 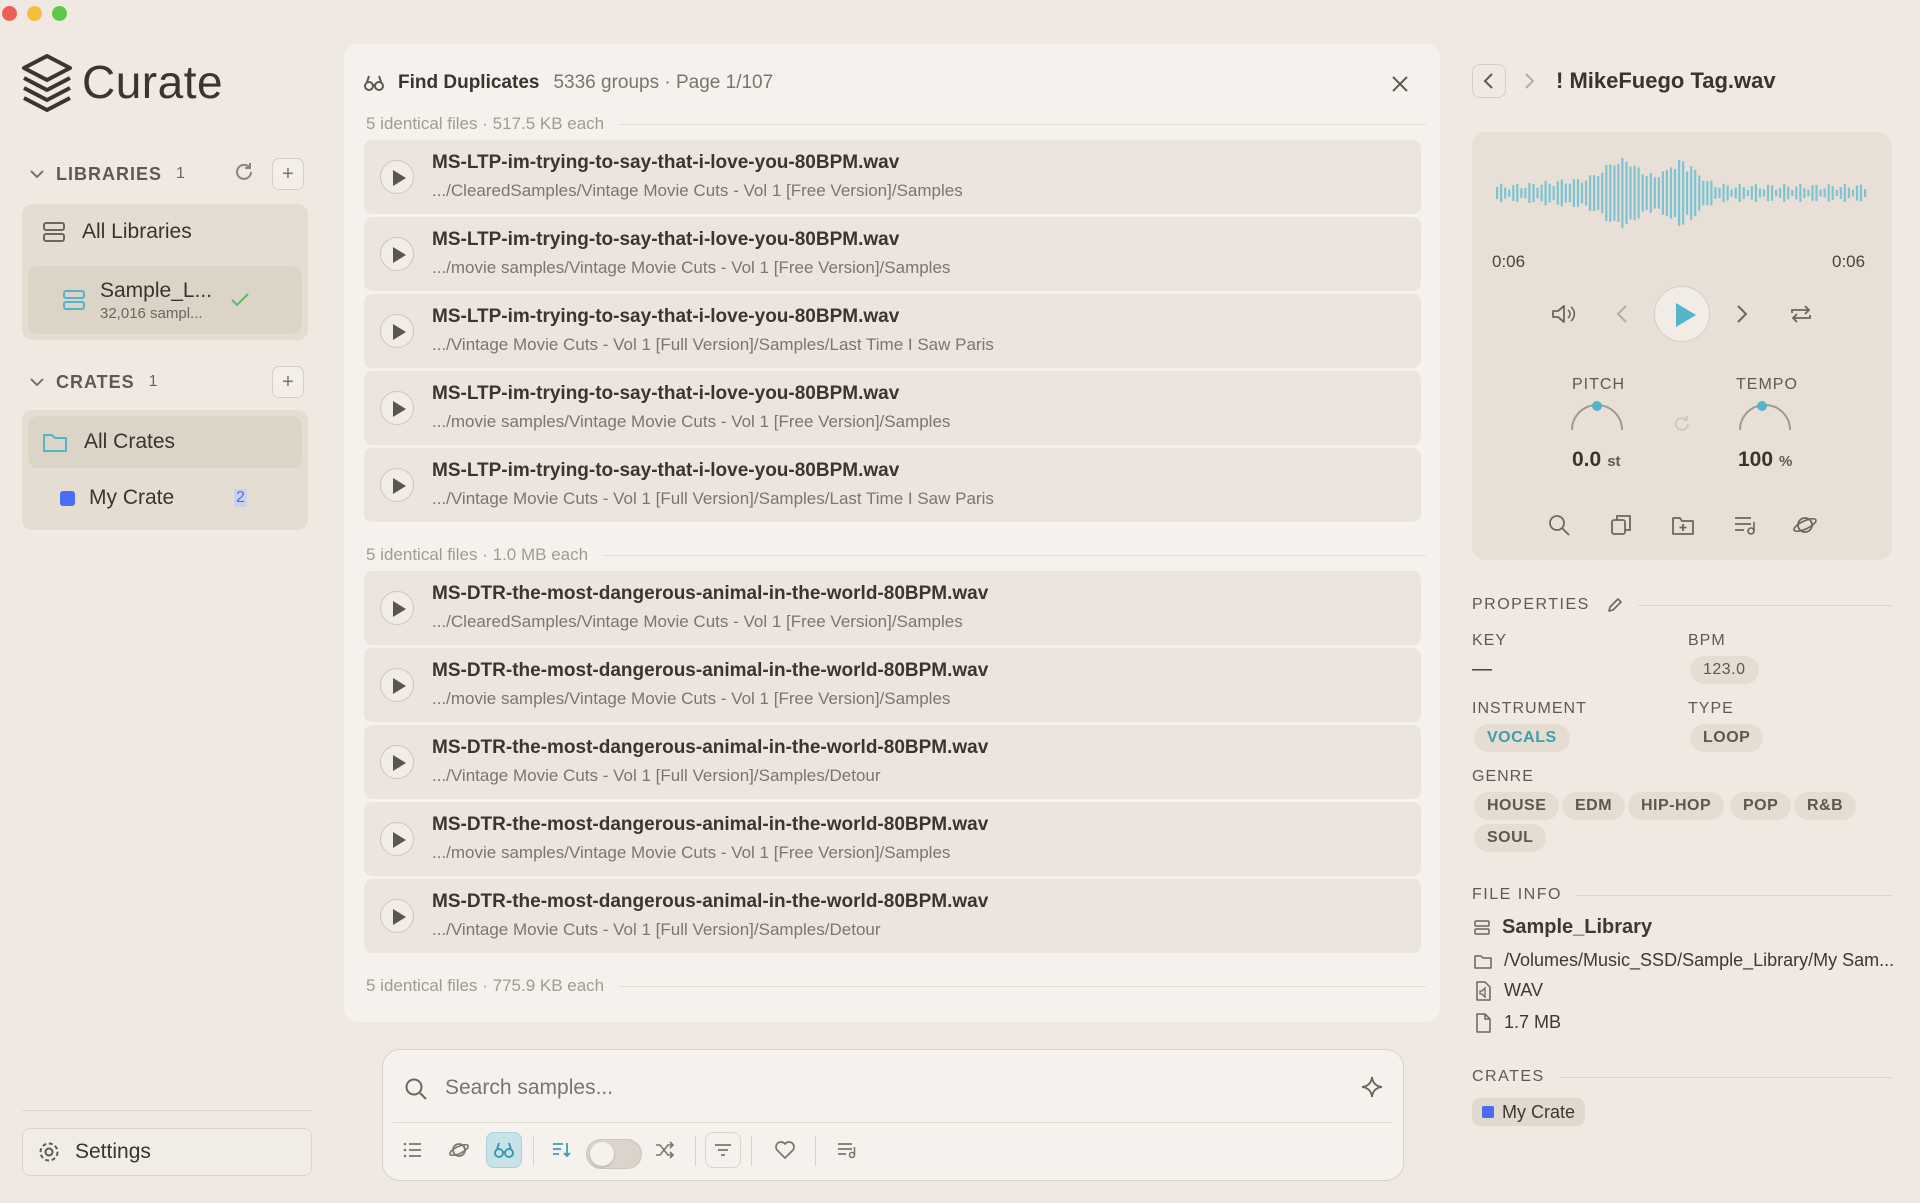 I want to click on shuffle-icon, so click(x=665, y=1150).